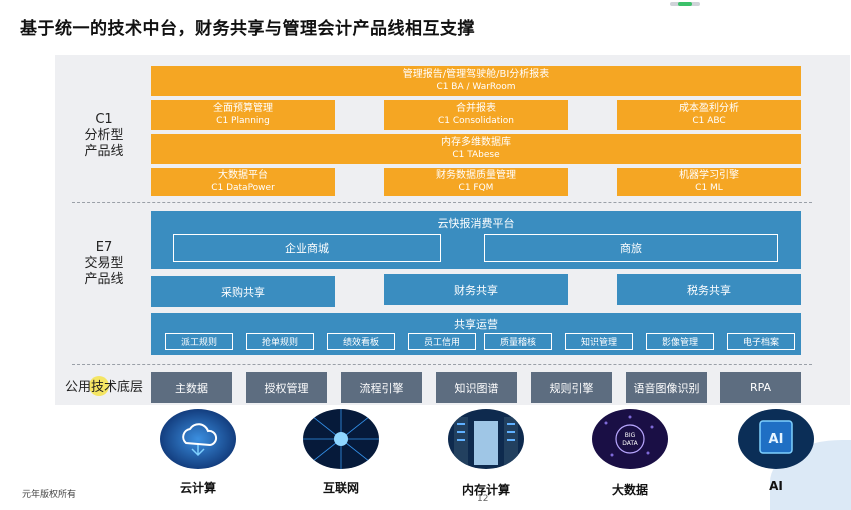  I want to click on ops-item-knowledge-mgmt: 知识管理, so click(599, 341).